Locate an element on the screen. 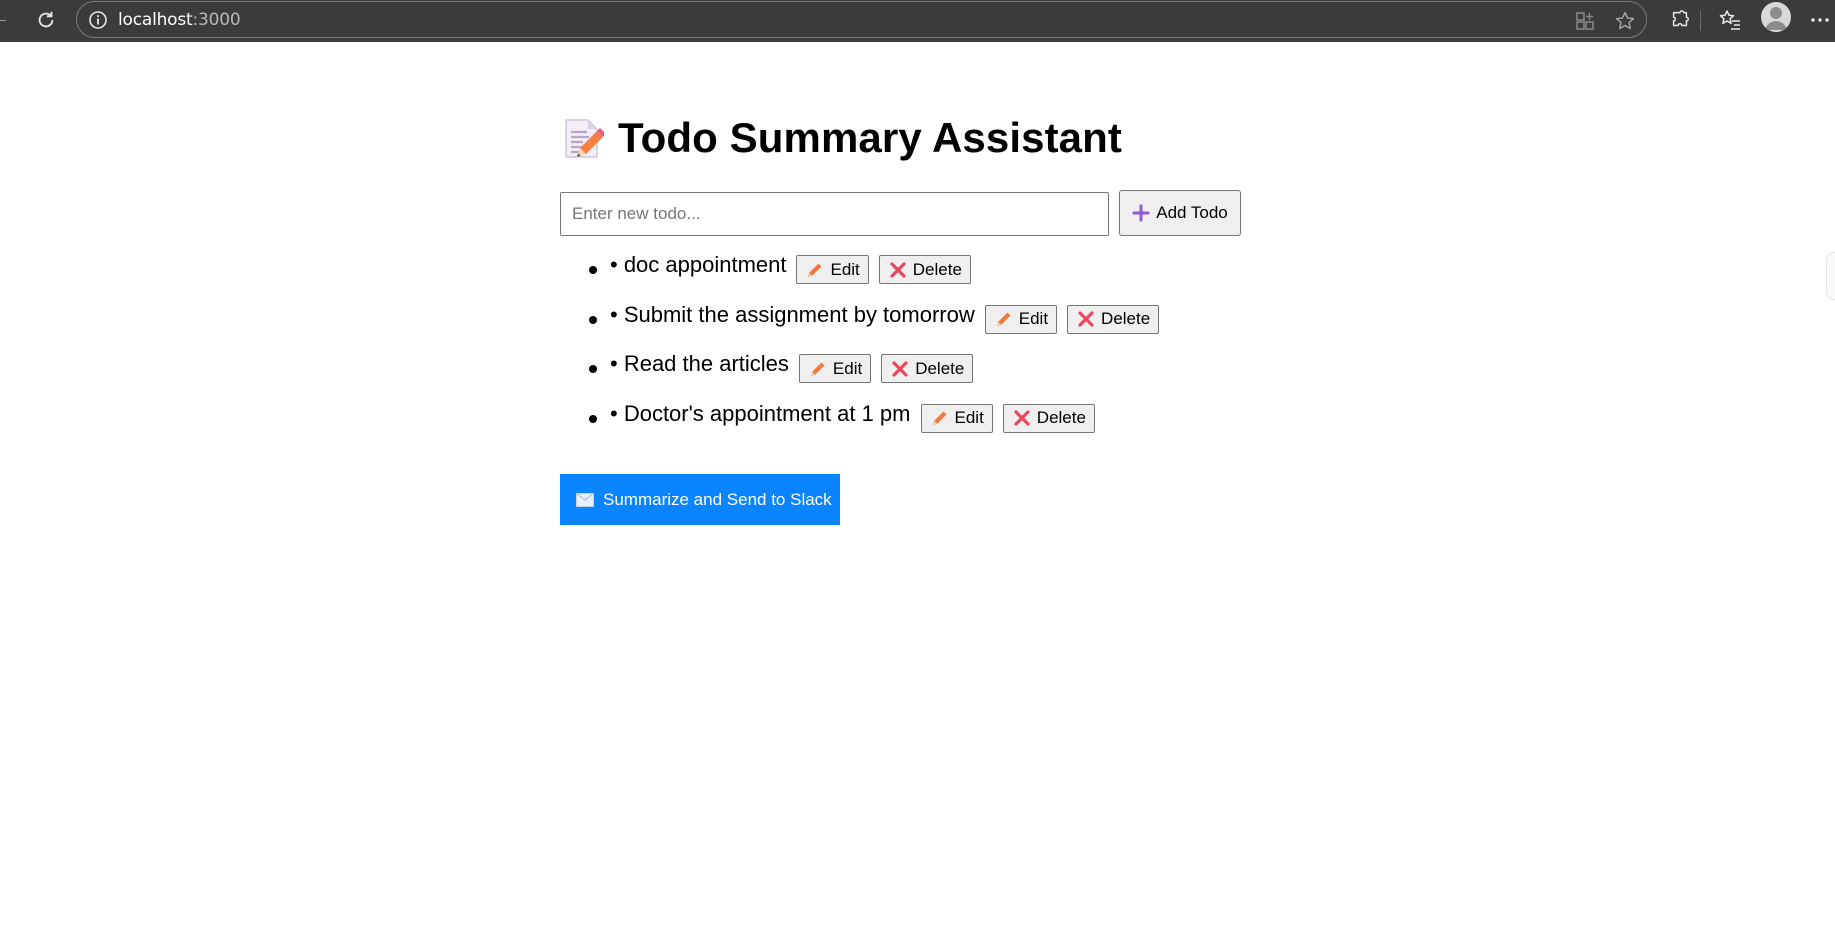 The height and width of the screenshot is (940, 1835). url-port: :3000 is located at coordinates (216, 20).